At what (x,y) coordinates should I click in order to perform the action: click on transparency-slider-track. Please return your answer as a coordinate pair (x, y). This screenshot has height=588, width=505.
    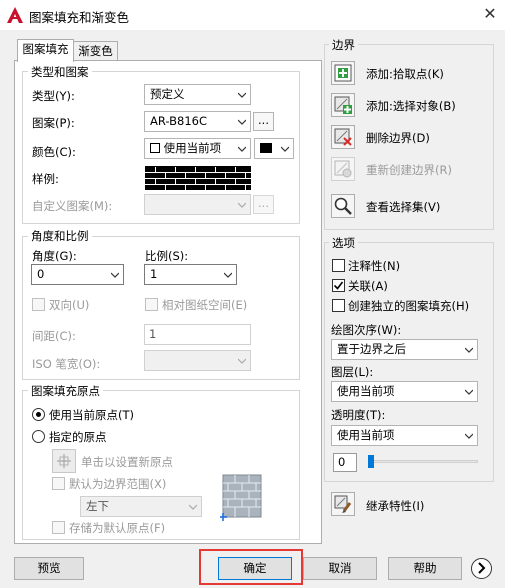
    Looking at the image, I should click on (423, 461).